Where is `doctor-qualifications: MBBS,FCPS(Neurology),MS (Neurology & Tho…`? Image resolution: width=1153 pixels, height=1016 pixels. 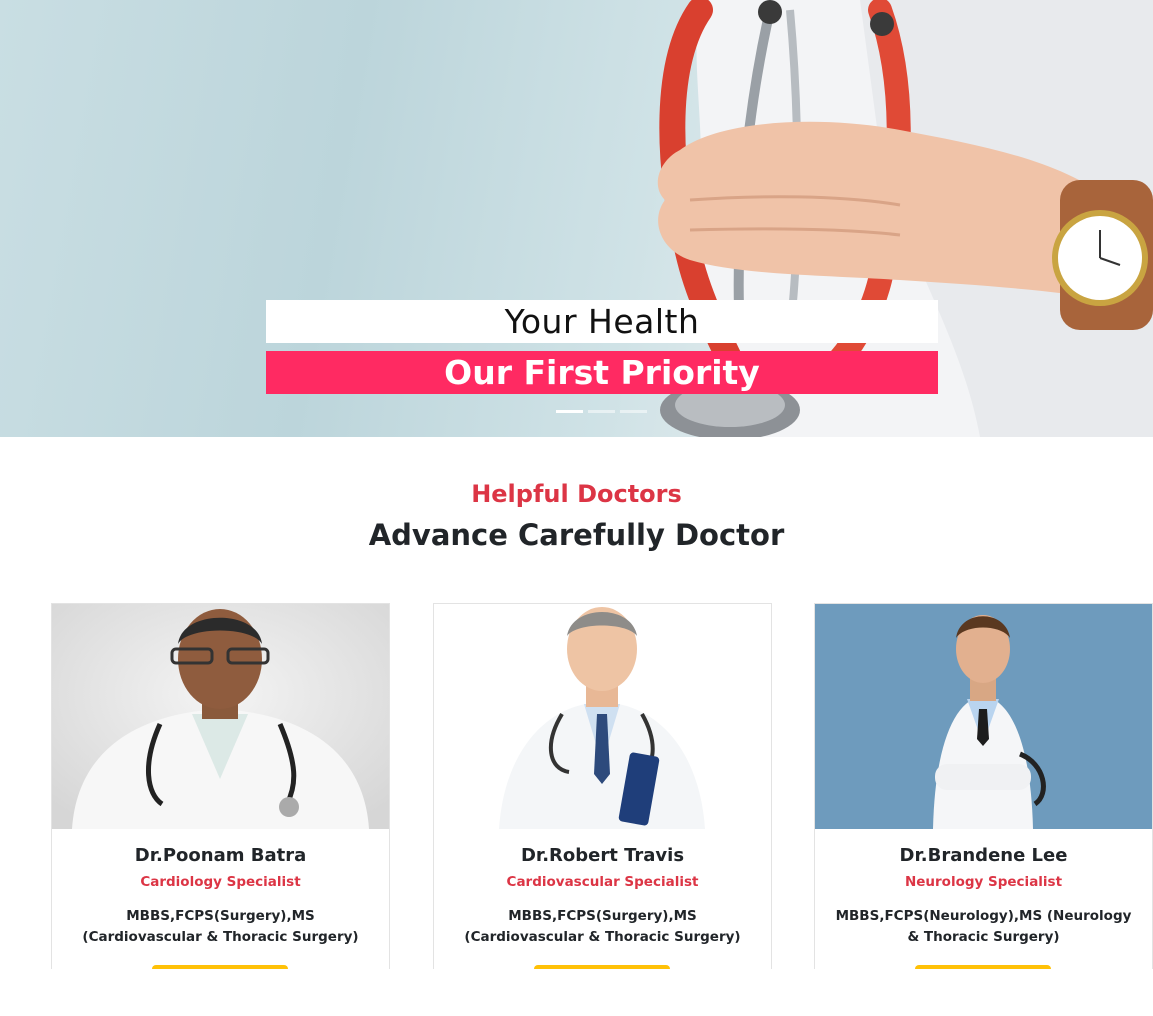
doctor-qualifications: MBBS,FCPS(Neurology),MS (Neurology & Tho… is located at coordinates (983, 926).